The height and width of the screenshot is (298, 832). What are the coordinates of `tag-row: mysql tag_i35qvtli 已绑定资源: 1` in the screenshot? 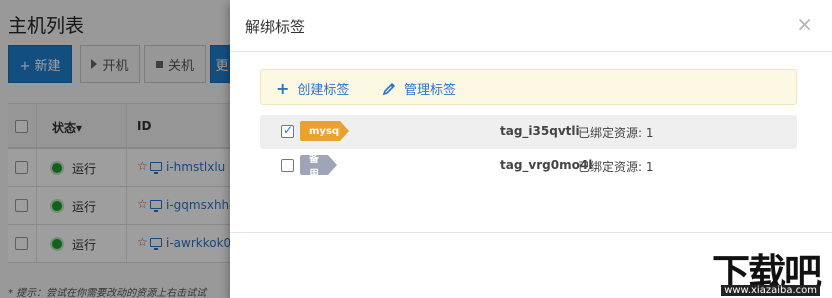 It's located at (528, 132).